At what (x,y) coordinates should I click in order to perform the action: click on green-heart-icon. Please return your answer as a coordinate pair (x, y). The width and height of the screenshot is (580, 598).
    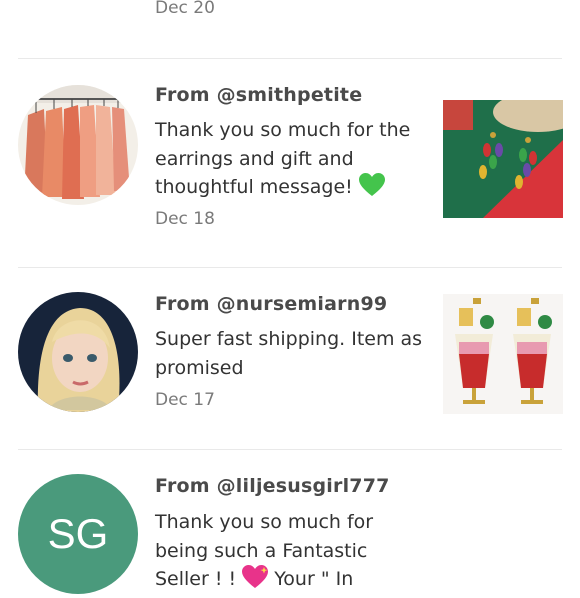
    Looking at the image, I should click on (371, 189).